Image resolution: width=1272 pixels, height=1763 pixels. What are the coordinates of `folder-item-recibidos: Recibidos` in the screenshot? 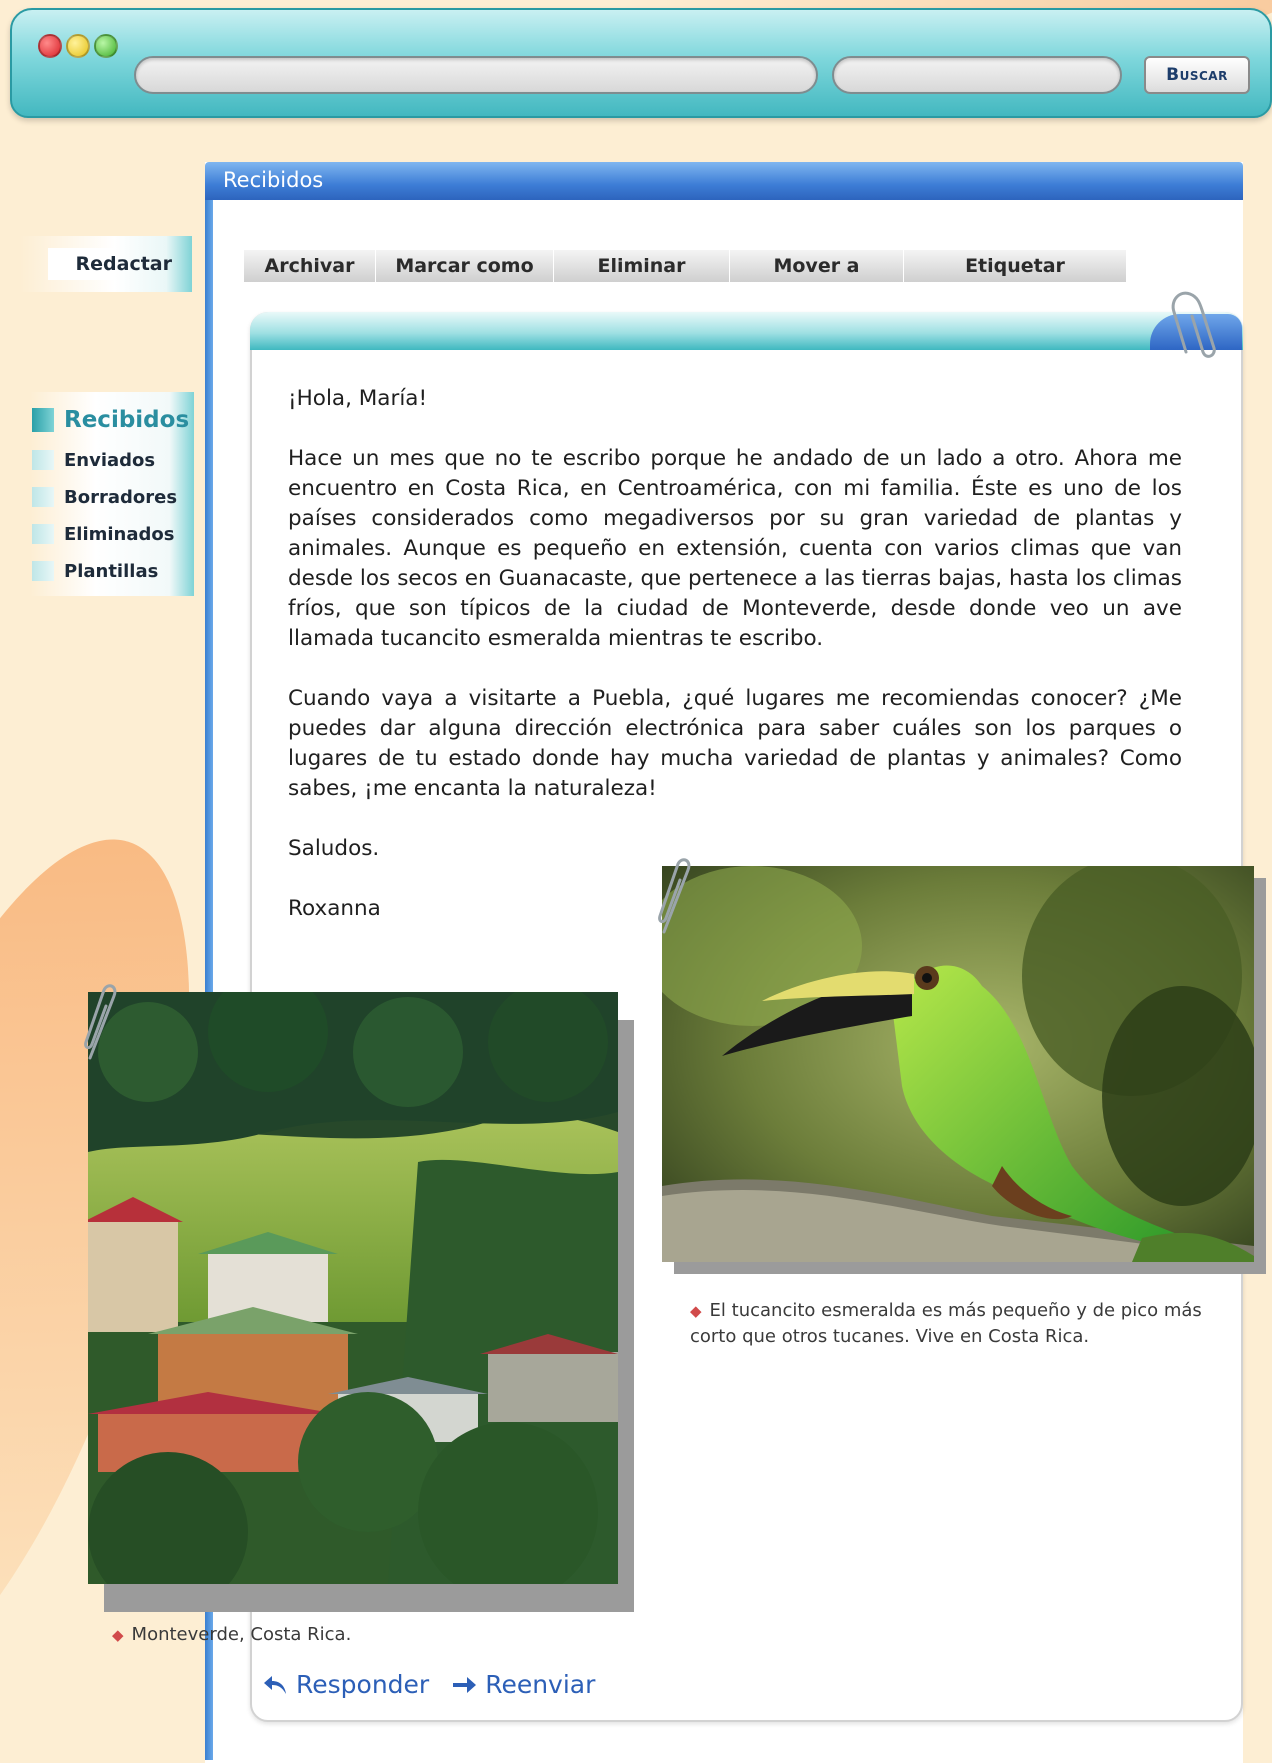 It's located at (112, 420).